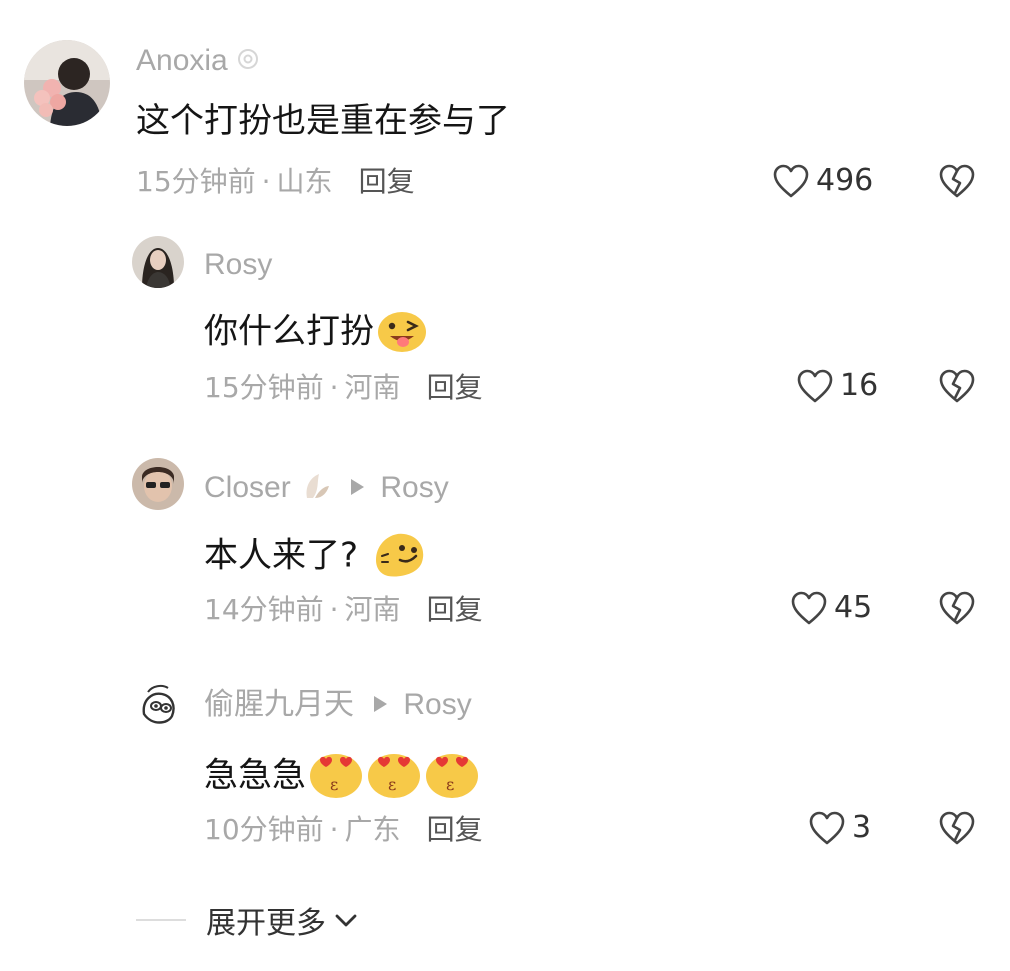  Describe the element at coordinates (859, 385) in the screenshot. I see `like-count: 16` at that location.